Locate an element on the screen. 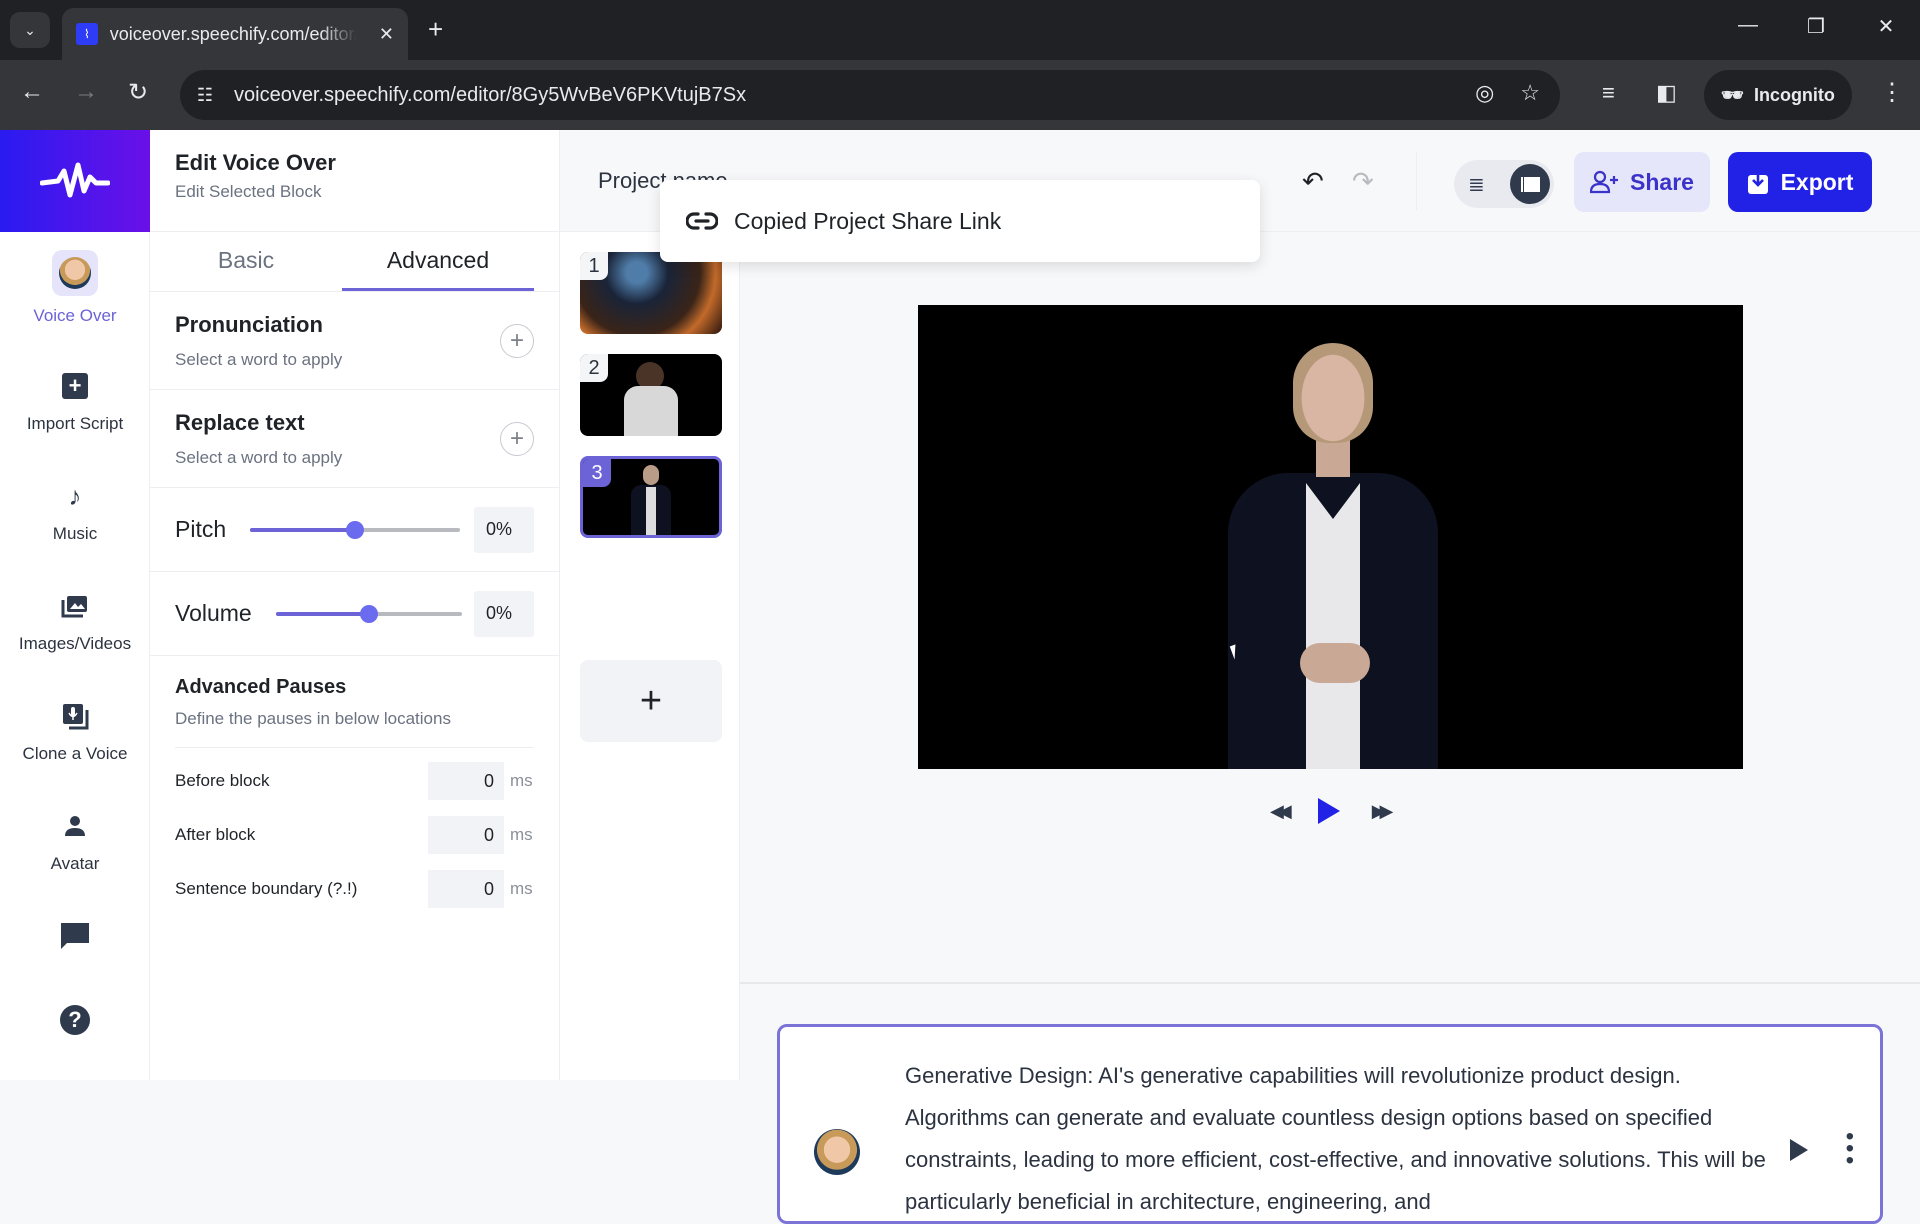  rail-label: Clone a Voice is located at coordinates (75, 753).